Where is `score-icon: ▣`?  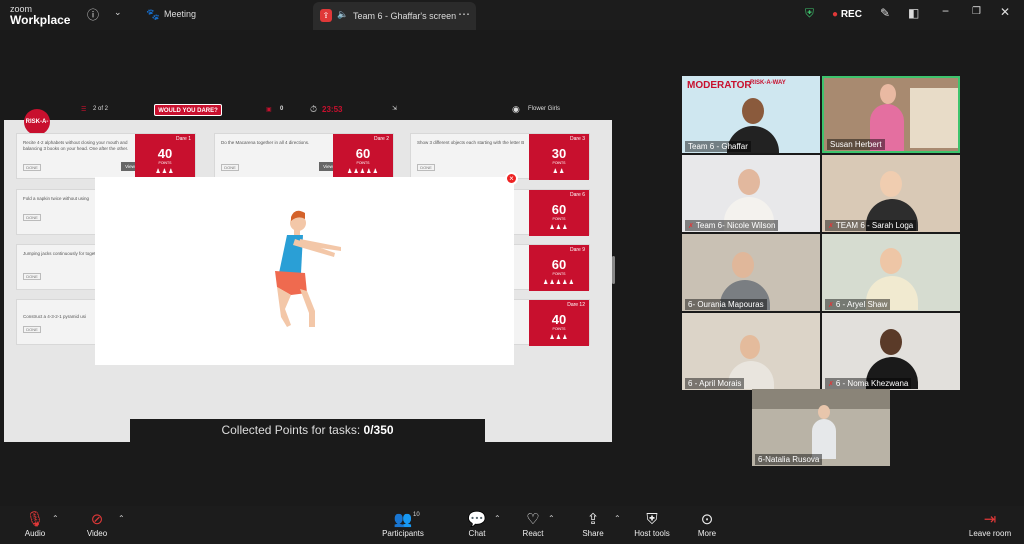 score-icon: ▣ is located at coordinates (269, 110).